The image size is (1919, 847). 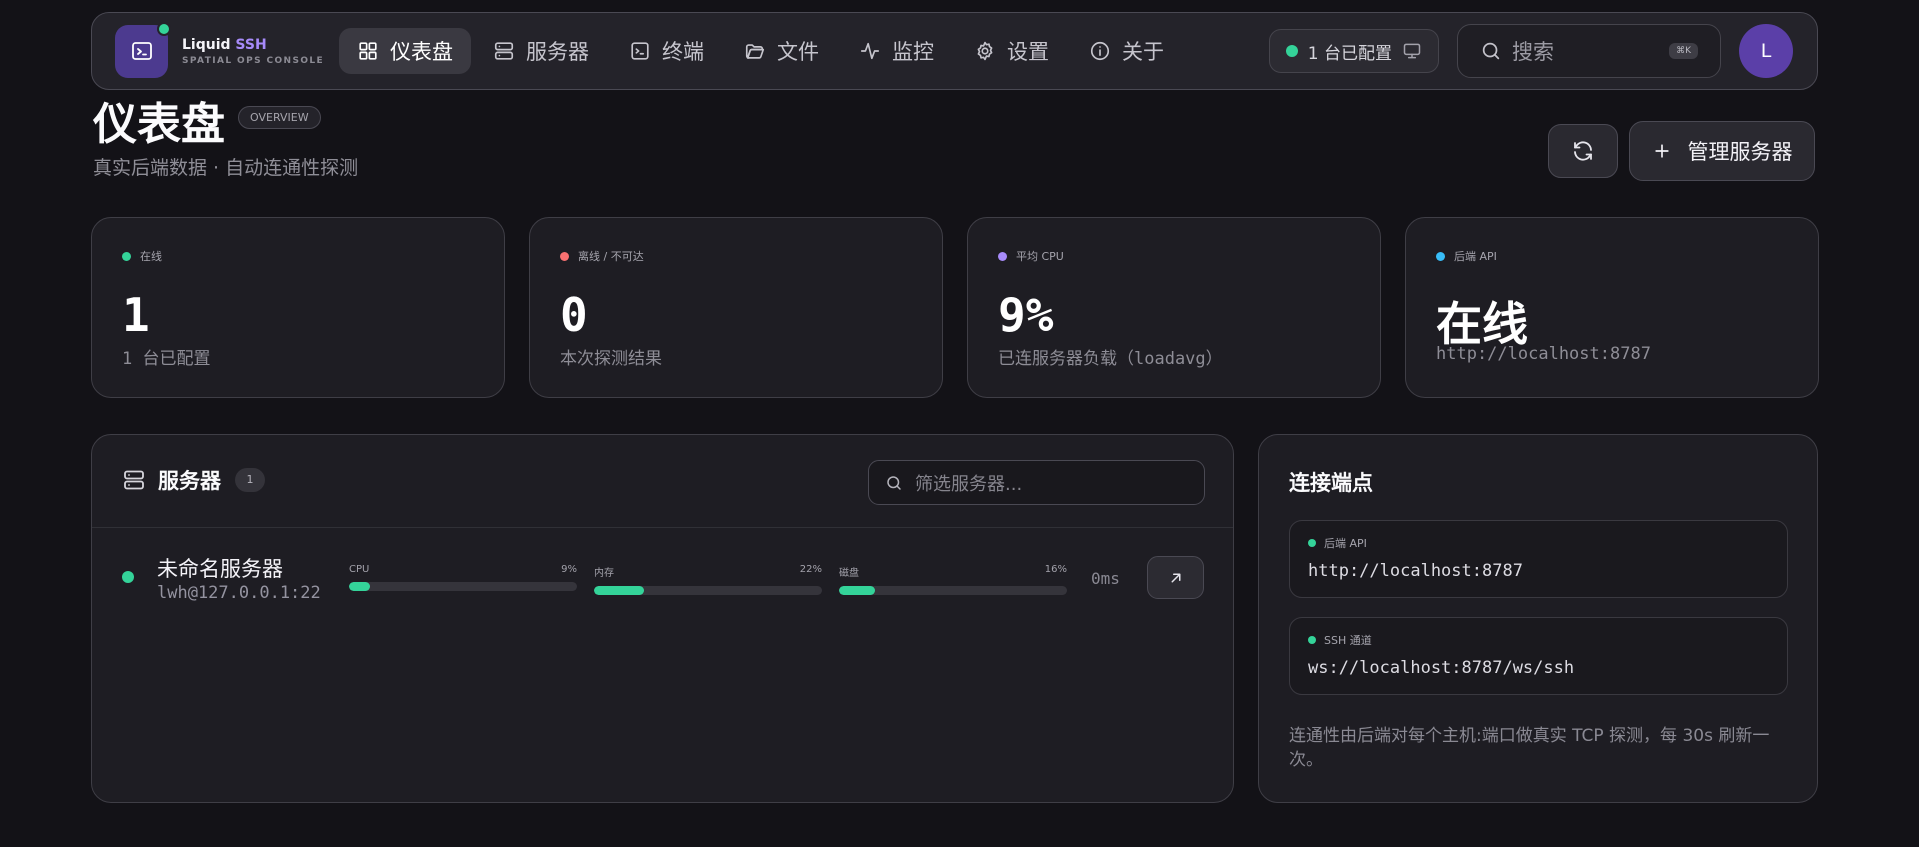 What do you see at coordinates (1412, 51) in the screenshot?
I see `monitor-icon` at bounding box center [1412, 51].